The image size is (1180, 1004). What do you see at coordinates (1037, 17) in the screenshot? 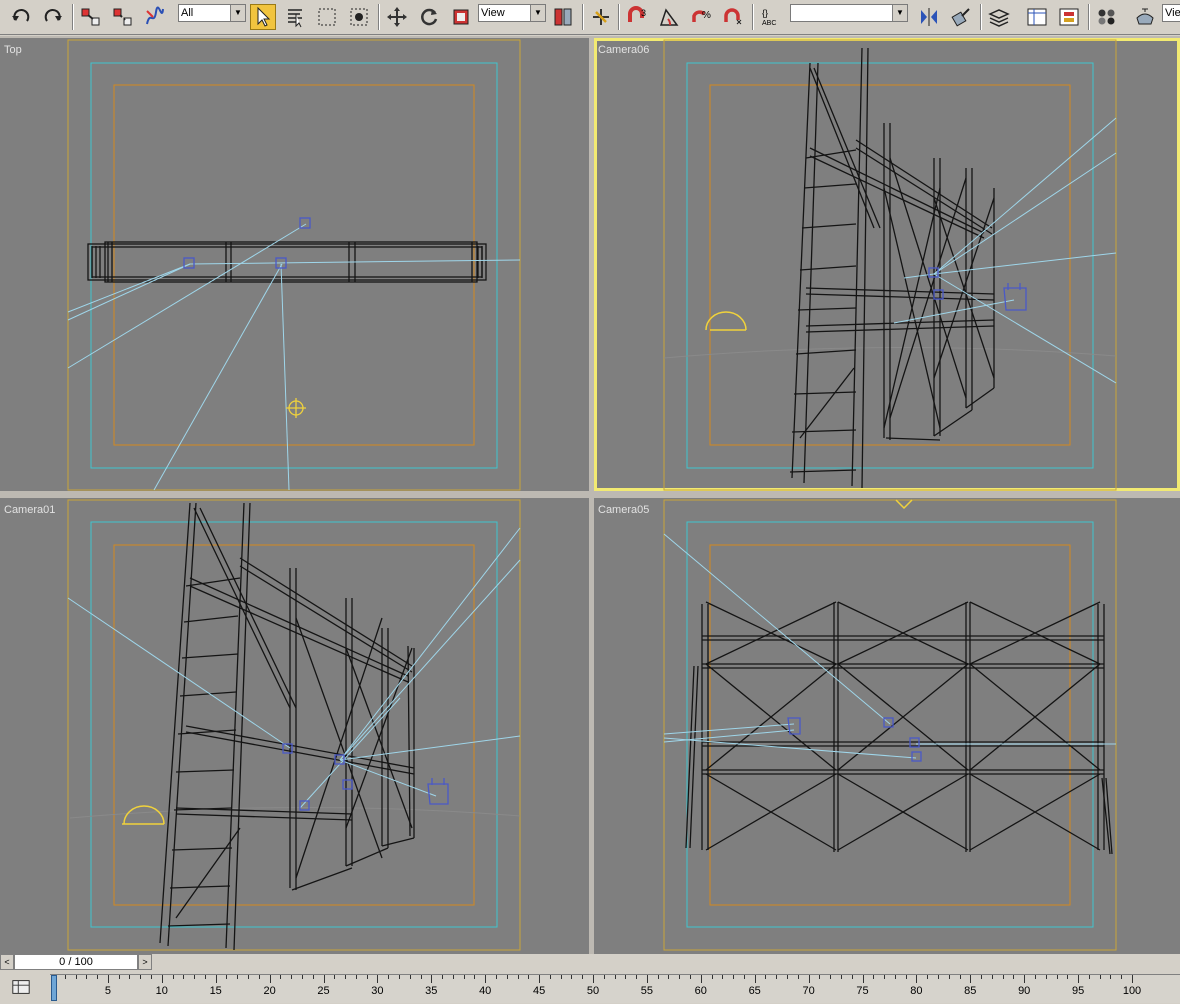
I see `curve-editor-icon` at bounding box center [1037, 17].